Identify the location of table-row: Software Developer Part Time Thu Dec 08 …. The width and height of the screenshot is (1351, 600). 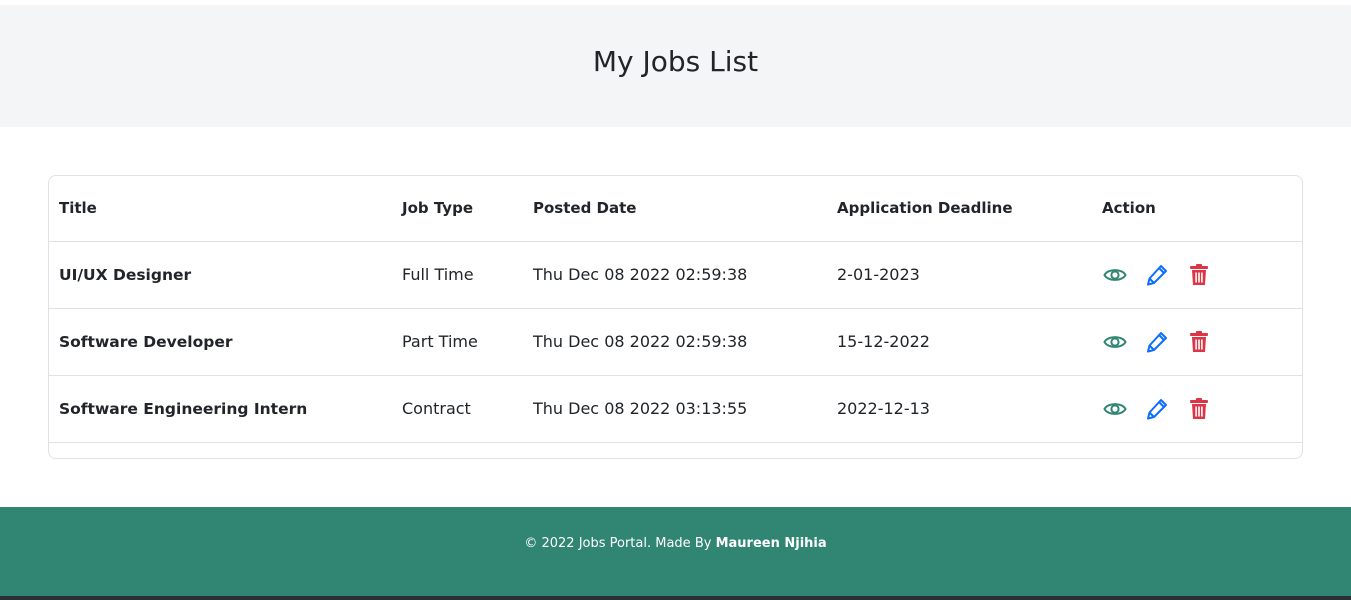
(675, 341).